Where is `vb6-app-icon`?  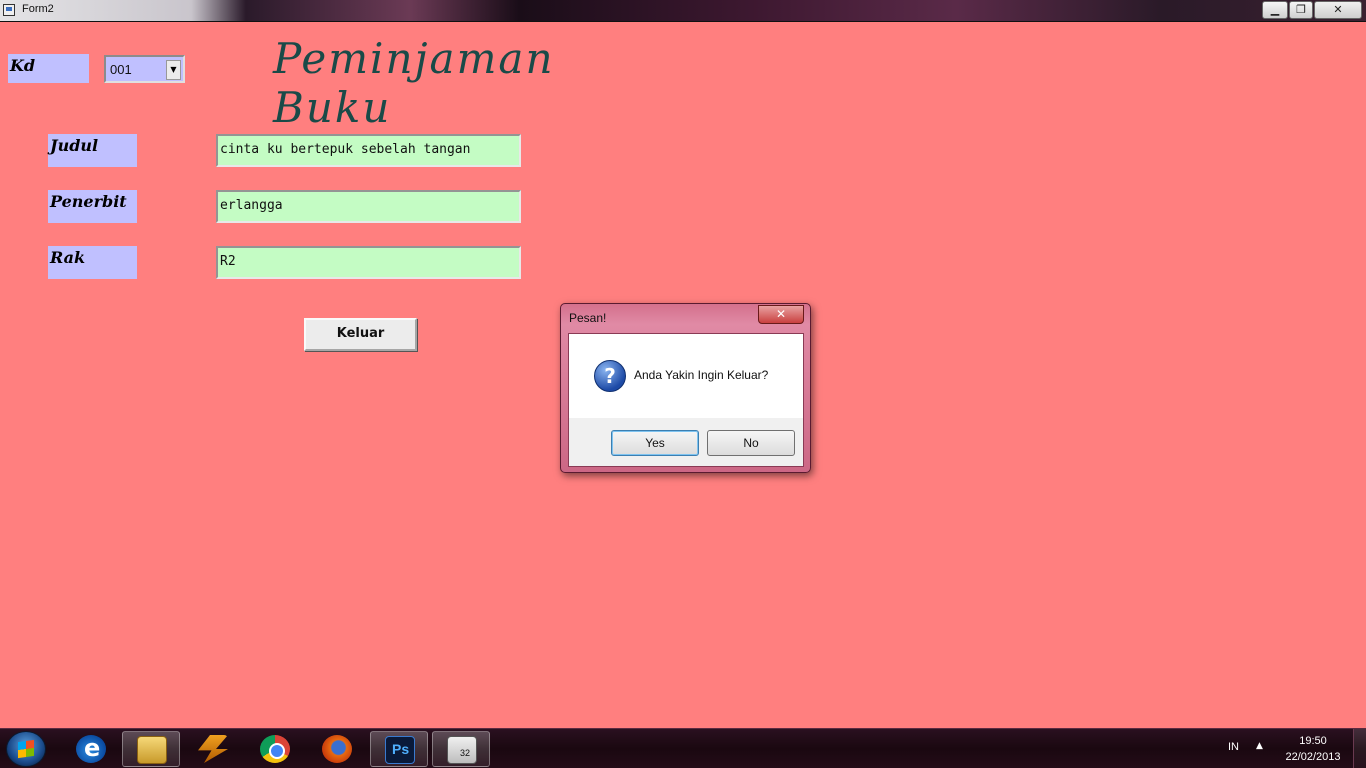 vb6-app-icon is located at coordinates (462, 750).